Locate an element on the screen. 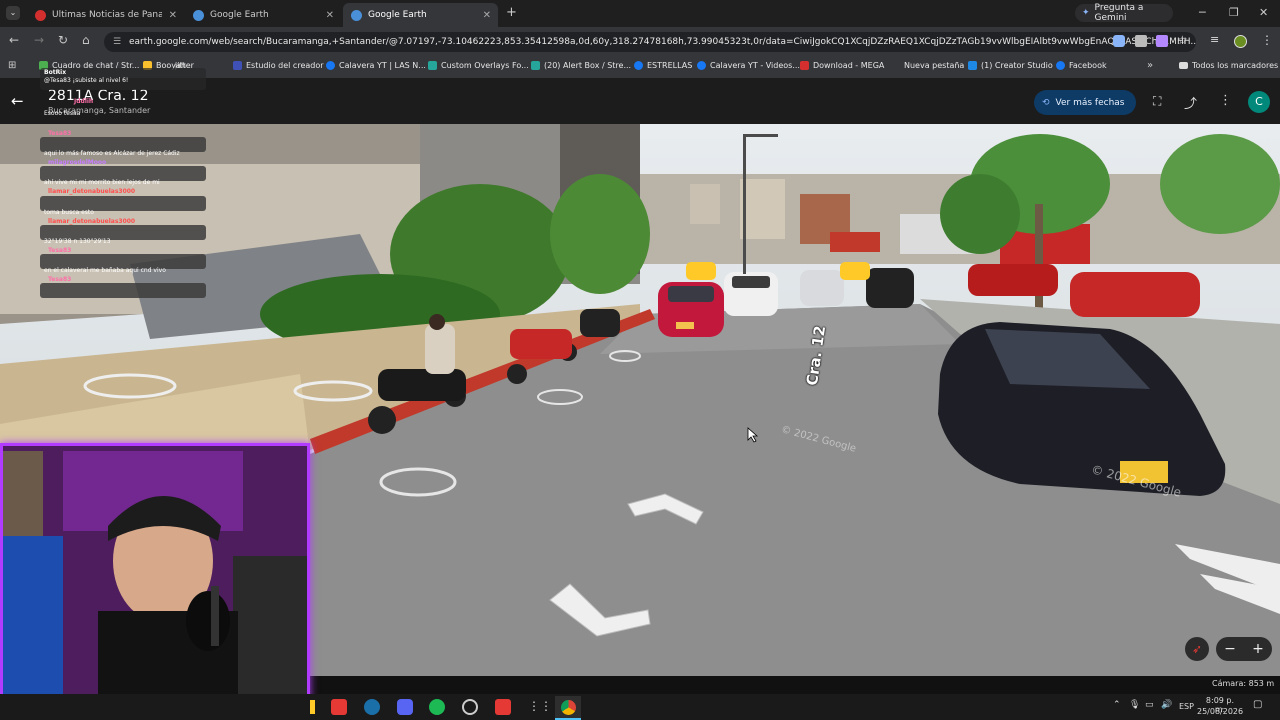 The image size is (1280, 720). bookmark-item: Nueva pestaña is located at coordinates (934, 65).